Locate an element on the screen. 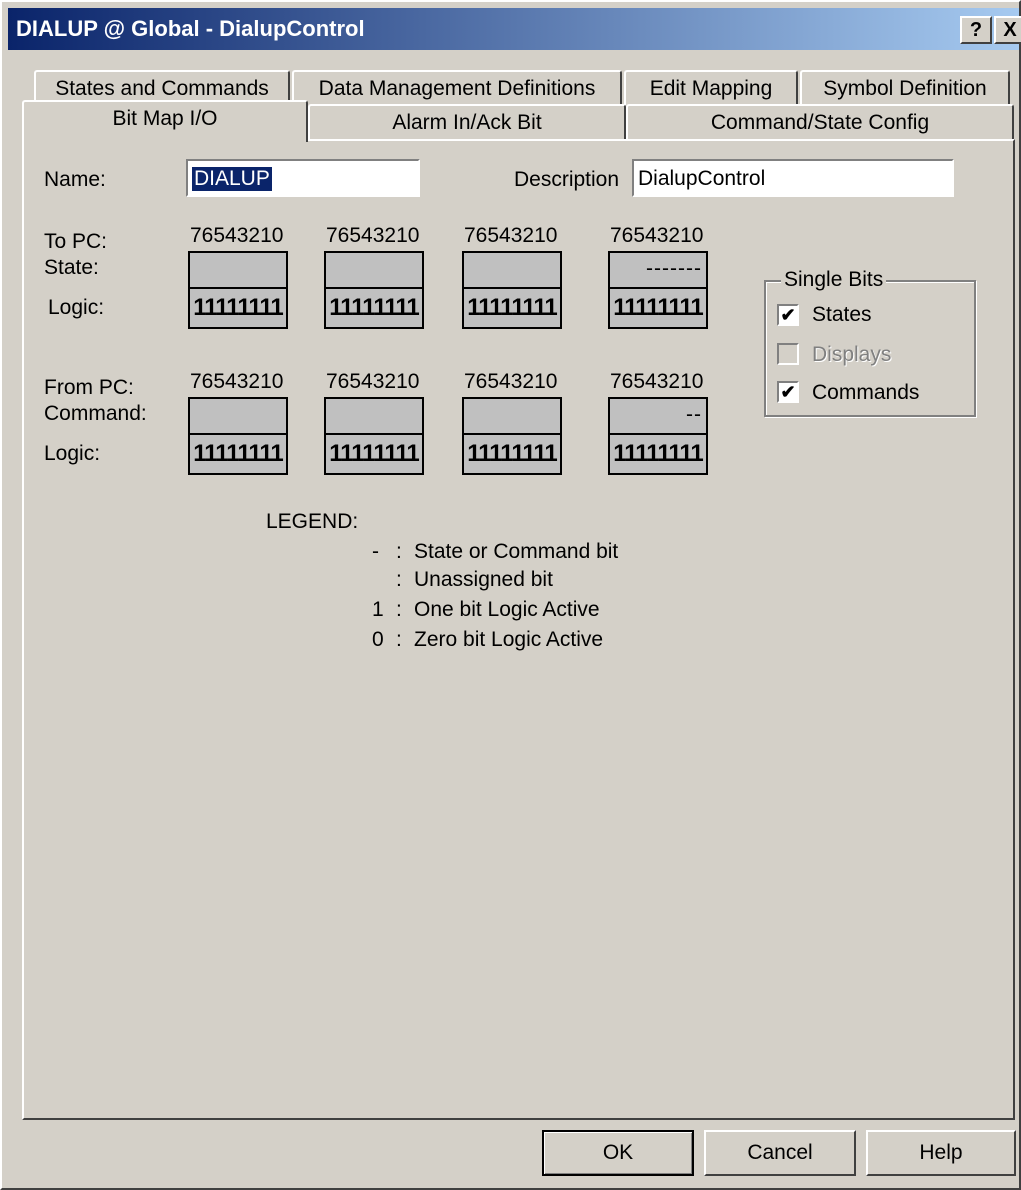 The width and height of the screenshot is (1021, 1190). legend-symbol: 1 is located at coordinates (378, 609).